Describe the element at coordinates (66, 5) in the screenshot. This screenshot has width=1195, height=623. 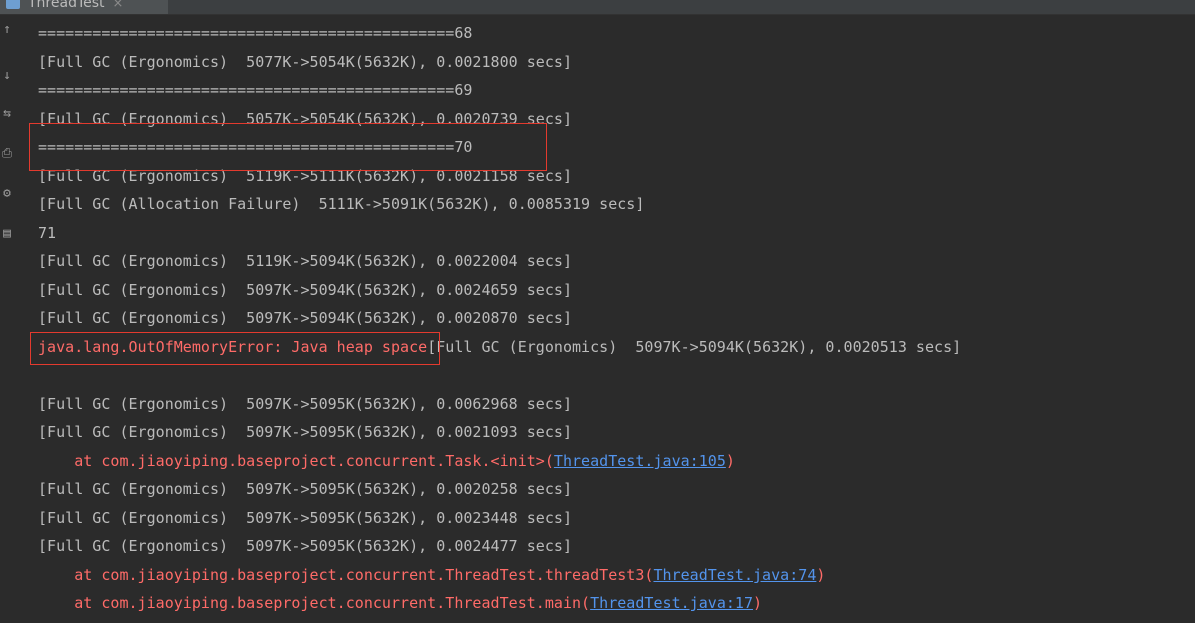
I see `tab-title: ThreadTest` at that location.